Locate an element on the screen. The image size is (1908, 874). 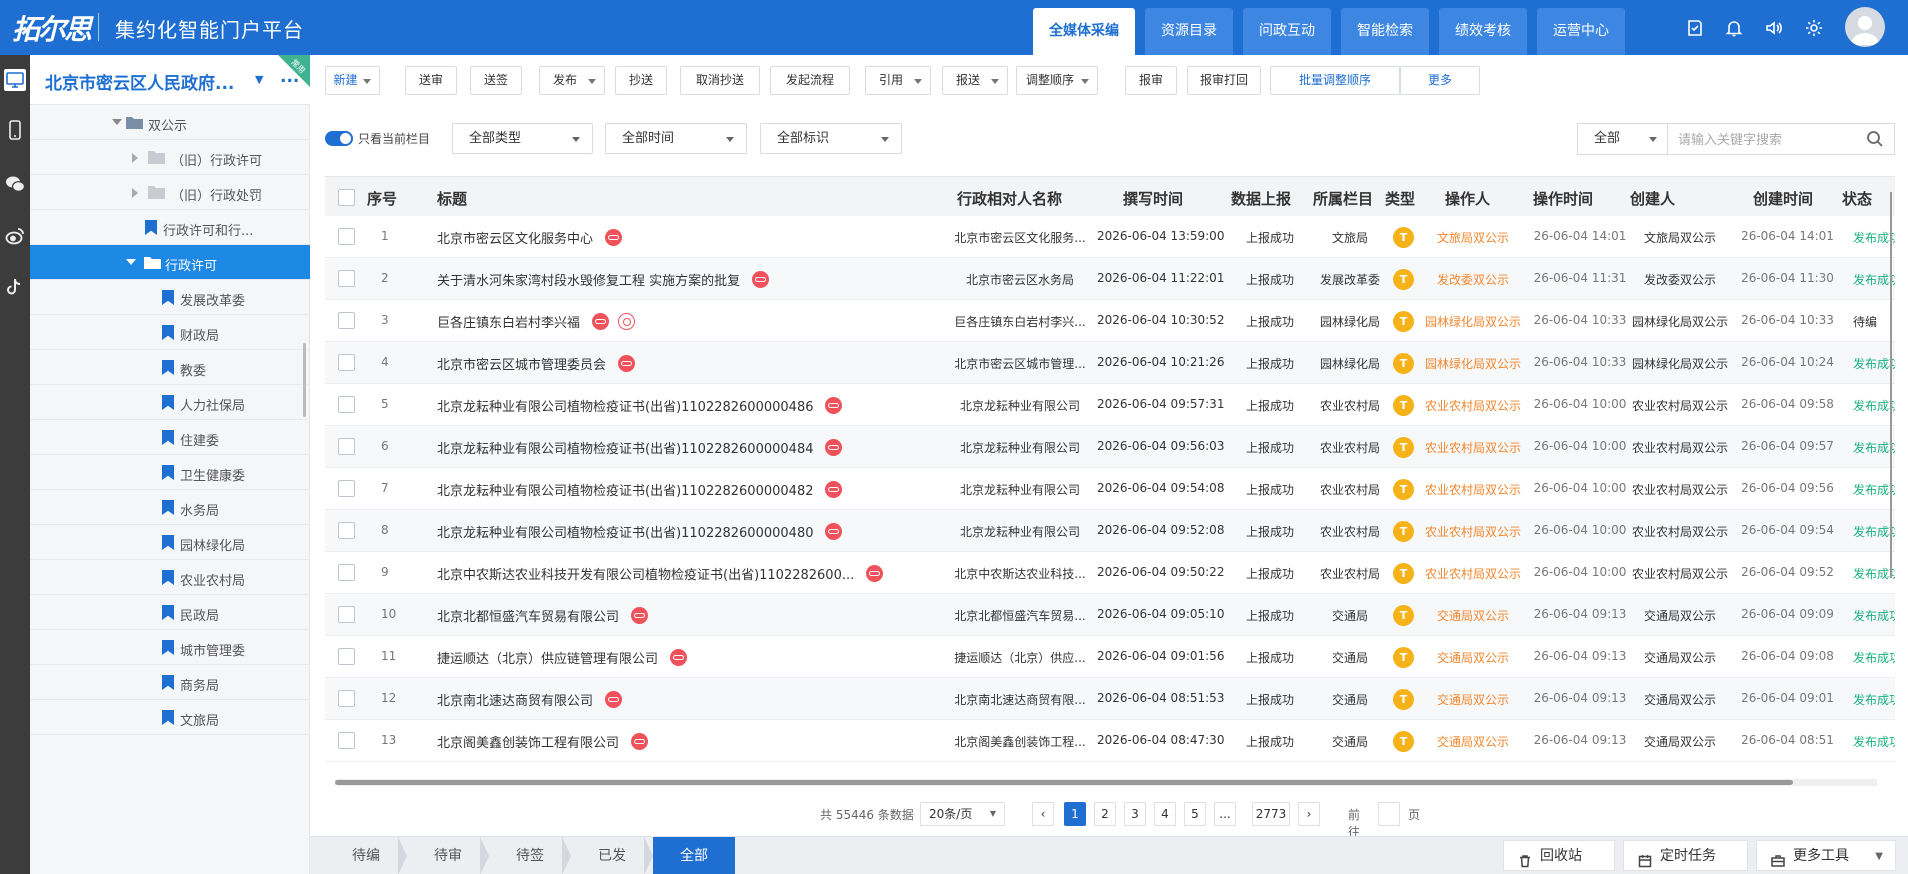
site-icon is located at coordinates (15, 80).